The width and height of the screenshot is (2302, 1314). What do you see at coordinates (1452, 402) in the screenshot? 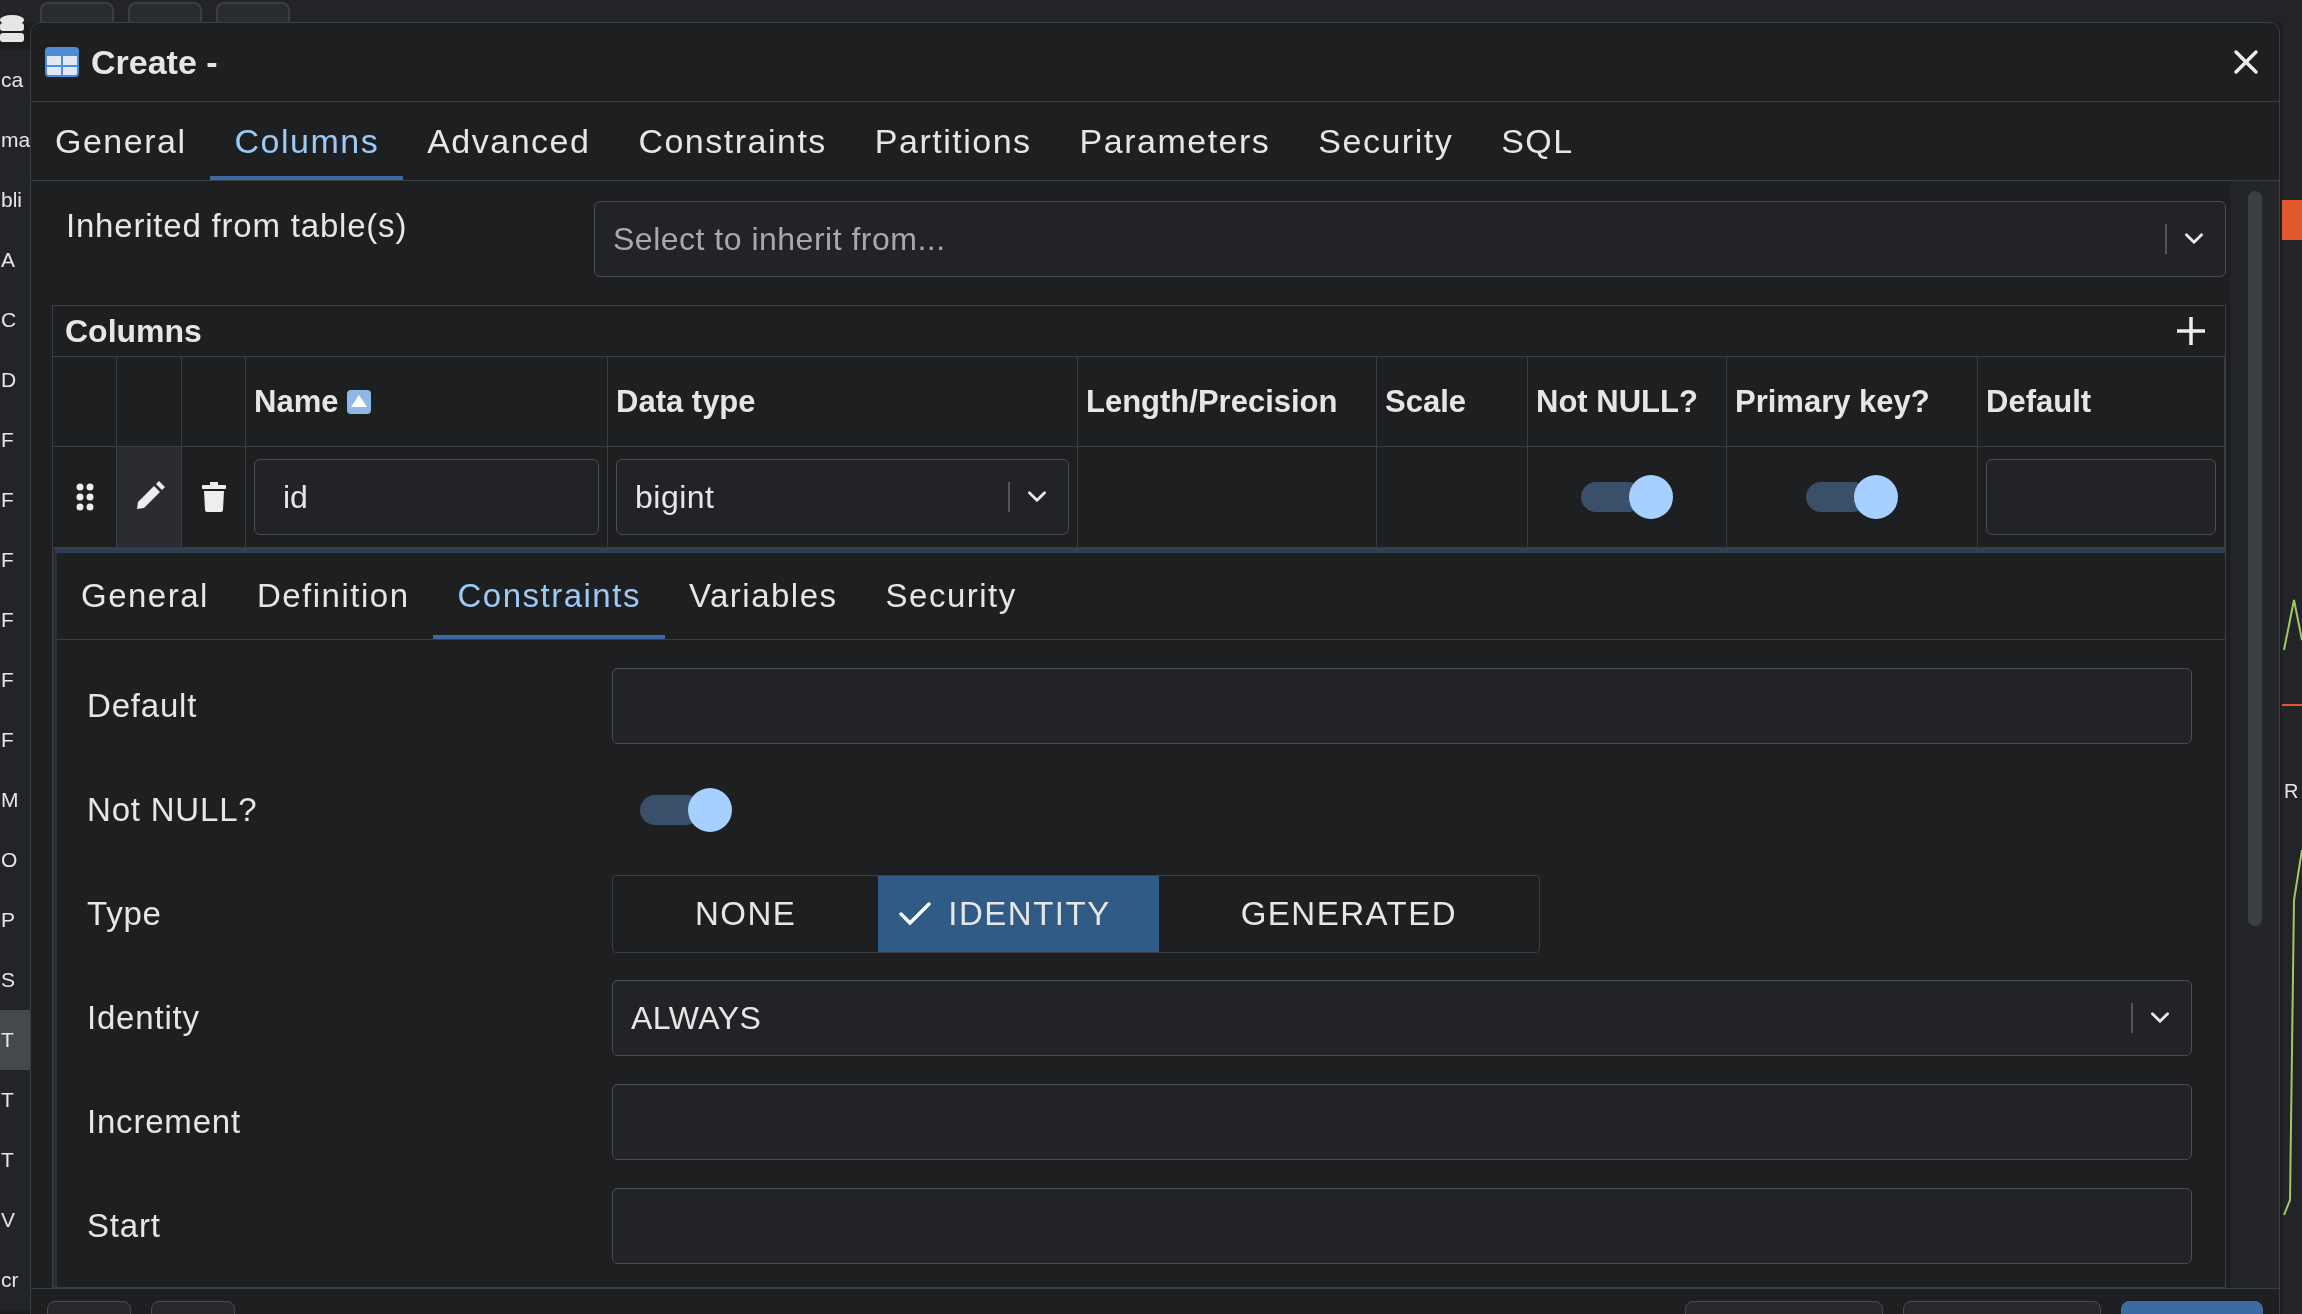
I see `column-header: Scale` at bounding box center [1452, 402].